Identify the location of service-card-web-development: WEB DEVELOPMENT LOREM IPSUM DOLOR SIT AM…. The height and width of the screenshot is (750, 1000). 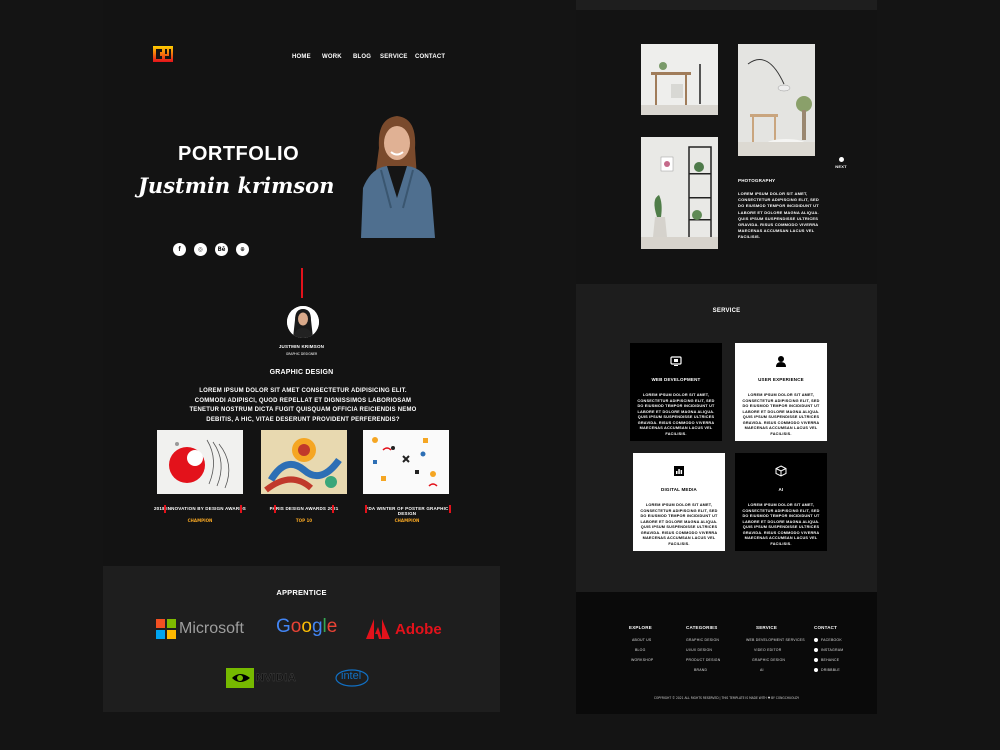
(676, 392).